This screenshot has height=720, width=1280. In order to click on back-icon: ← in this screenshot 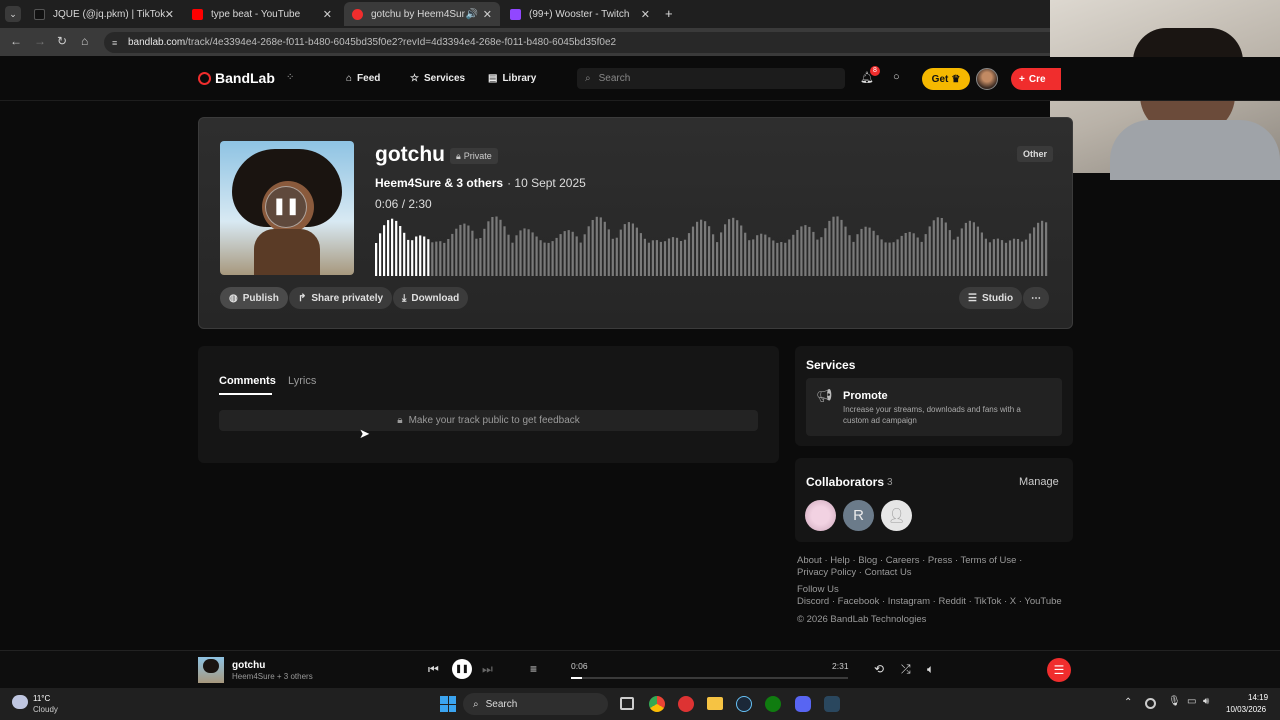, I will do `click(16, 41)`.